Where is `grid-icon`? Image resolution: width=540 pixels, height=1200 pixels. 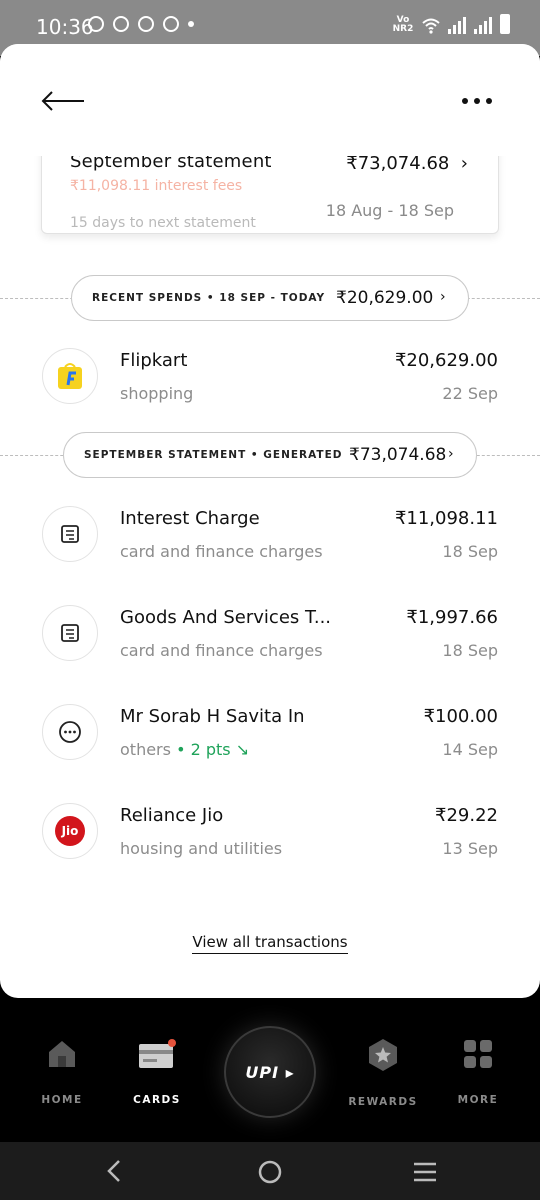
grid-icon is located at coordinates (478, 1054).